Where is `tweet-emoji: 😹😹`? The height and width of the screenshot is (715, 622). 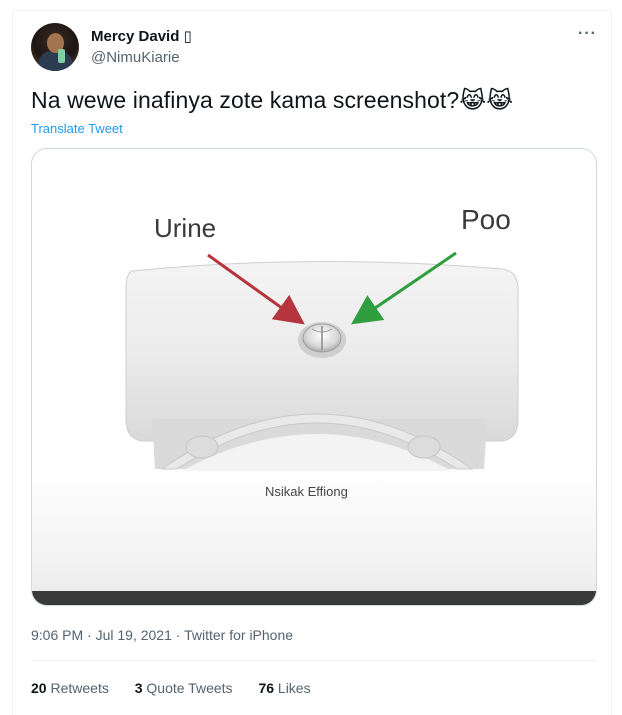 tweet-emoji: 😹😹 is located at coordinates (486, 100).